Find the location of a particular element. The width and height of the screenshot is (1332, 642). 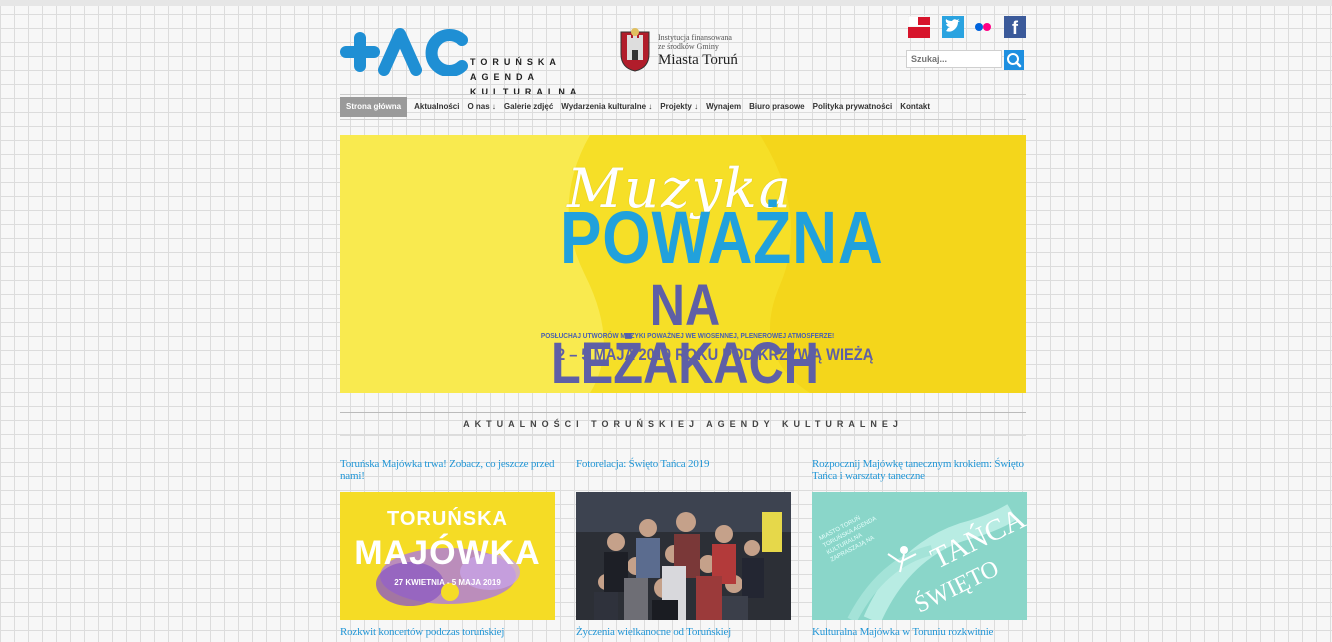

nav-item-home: Strona główna is located at coordinates (374, 107).